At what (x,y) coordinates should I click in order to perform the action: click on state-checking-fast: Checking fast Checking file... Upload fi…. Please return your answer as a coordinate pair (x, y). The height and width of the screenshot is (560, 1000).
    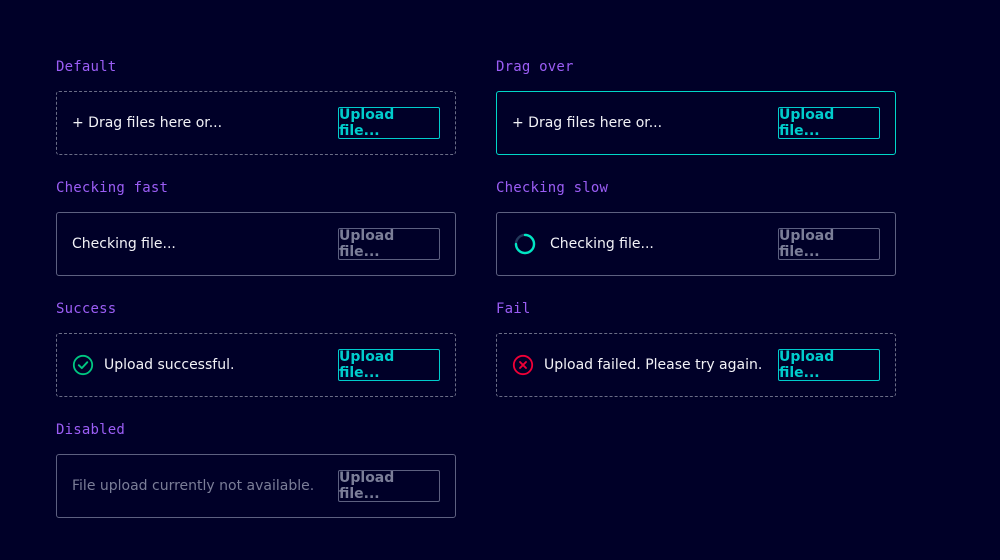
    Looking at the image, I should click on (256, 227).